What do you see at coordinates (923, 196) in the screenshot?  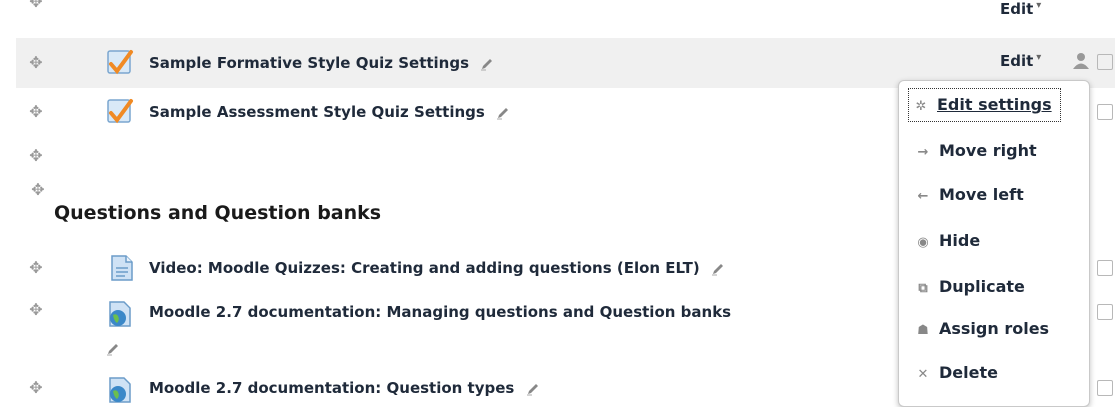 I see `arrow-left-icon: ←` at bounding box center [923, 196].